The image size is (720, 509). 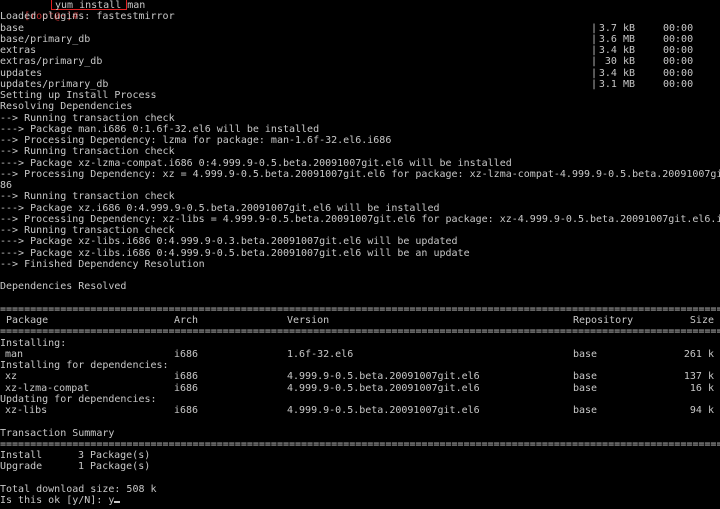 I want to click on summary-value: 1 Package(s), so click(x=114, y=467).